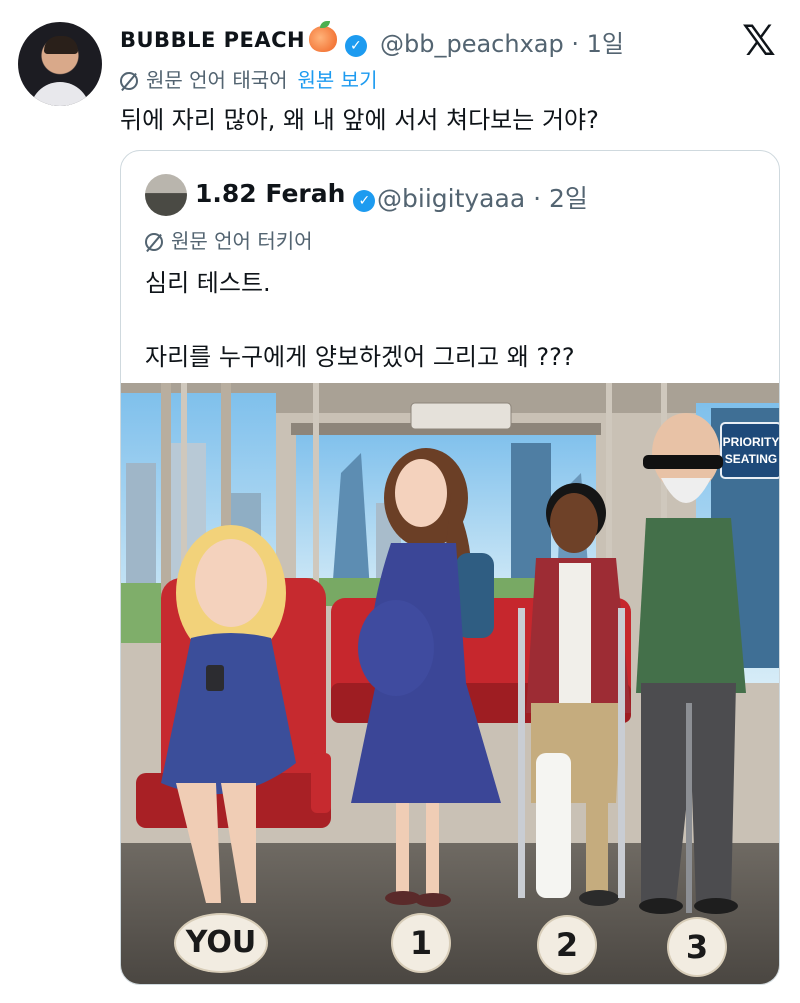 The height and width of the screenshot is (1003, 800). I want to click on quote-author-handle: @biigityaaa · 2일, so click(482, 197).